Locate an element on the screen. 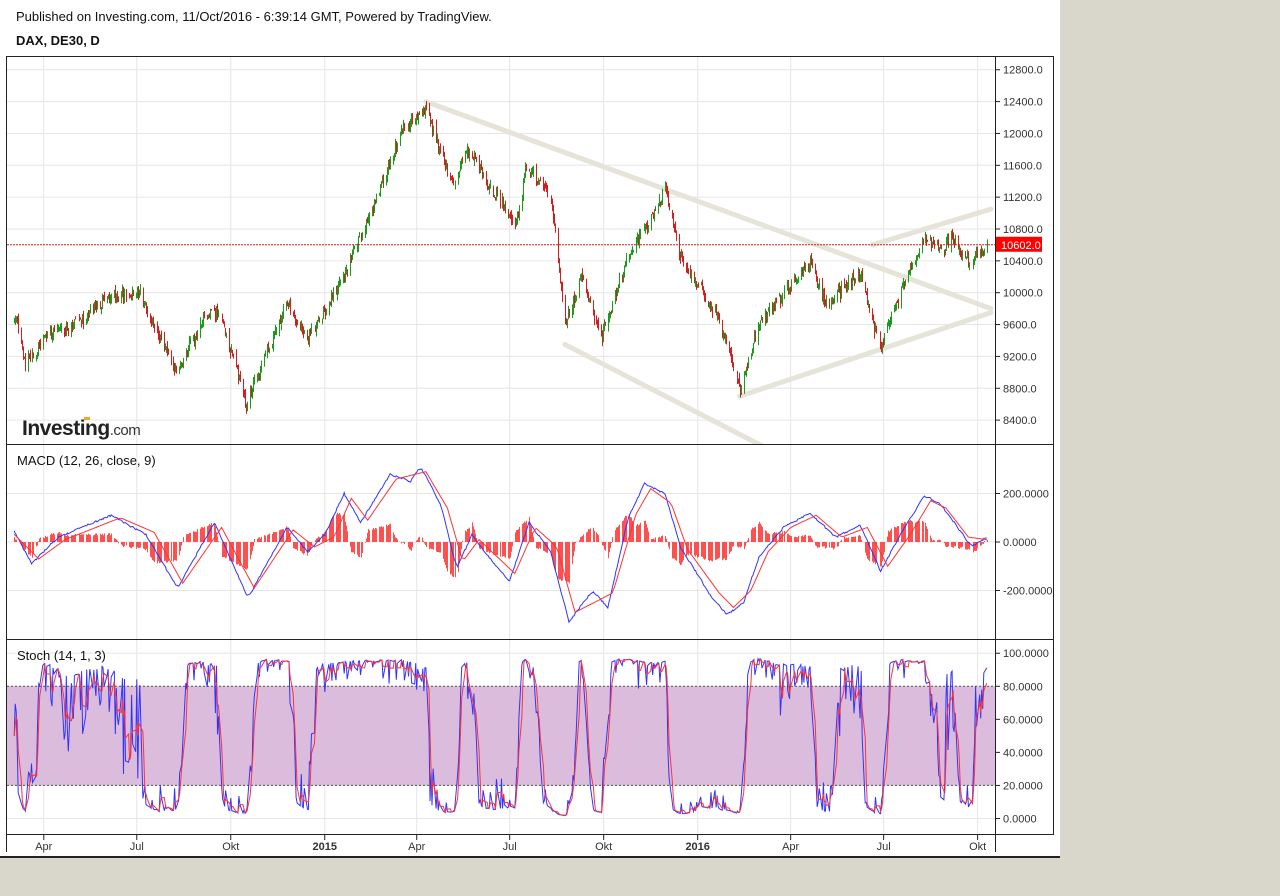 Image resolution: width=1280 pixels, height=896 pixels. stoch-axis-label: 80.0000 is located at coordinates (1023, 687).